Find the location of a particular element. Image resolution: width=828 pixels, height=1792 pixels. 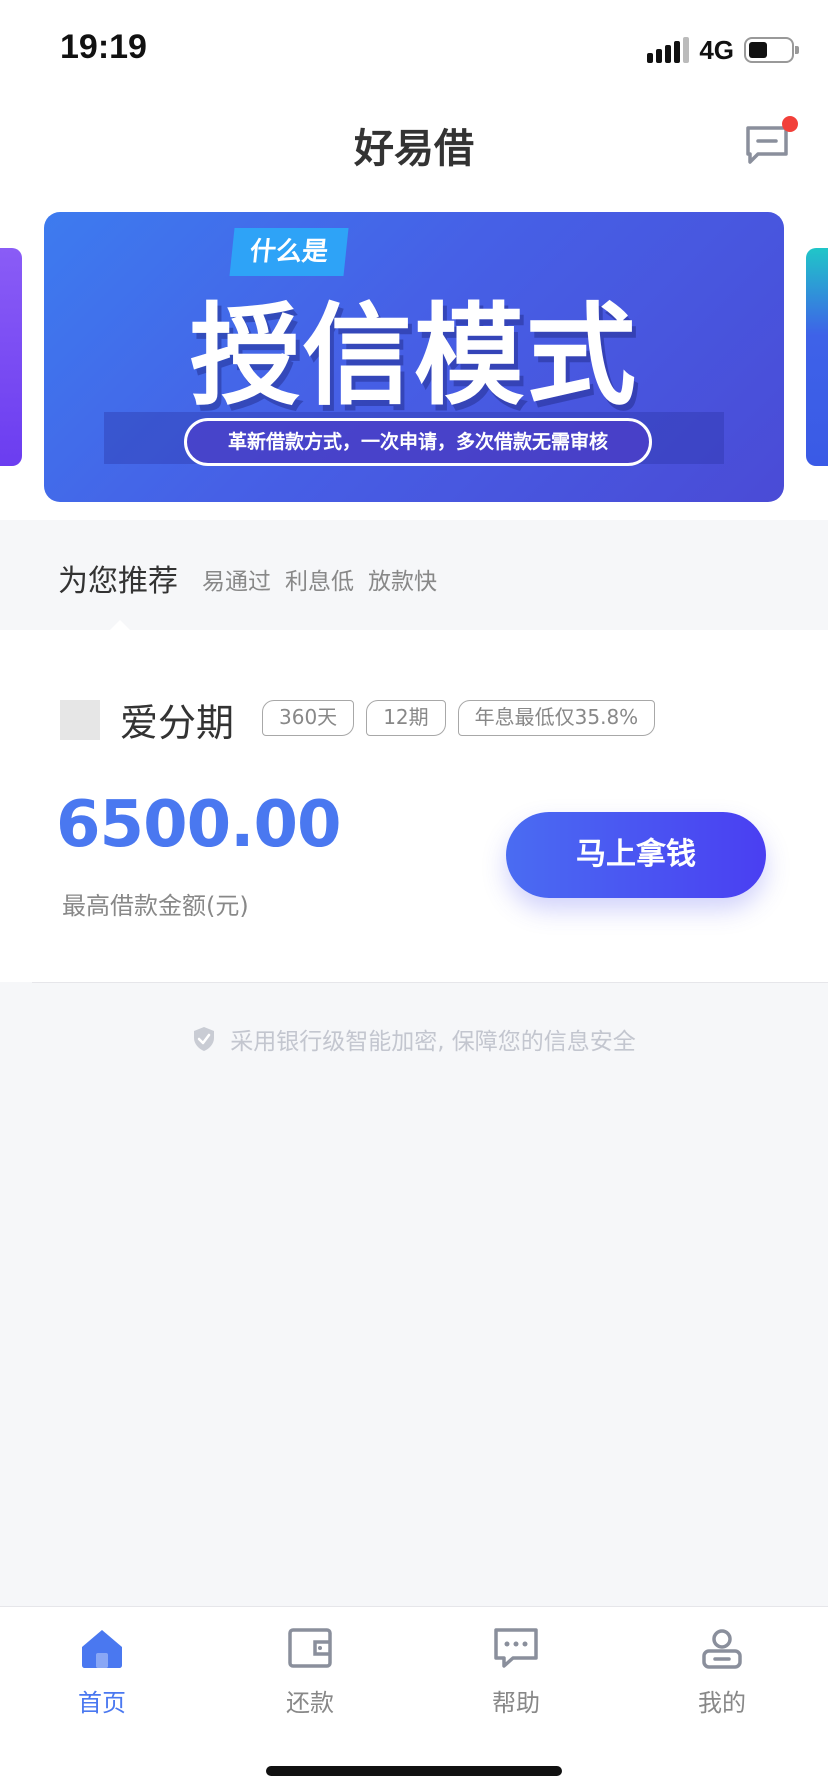

tab-label: 帮助 is located at coordinates (516, 1703).